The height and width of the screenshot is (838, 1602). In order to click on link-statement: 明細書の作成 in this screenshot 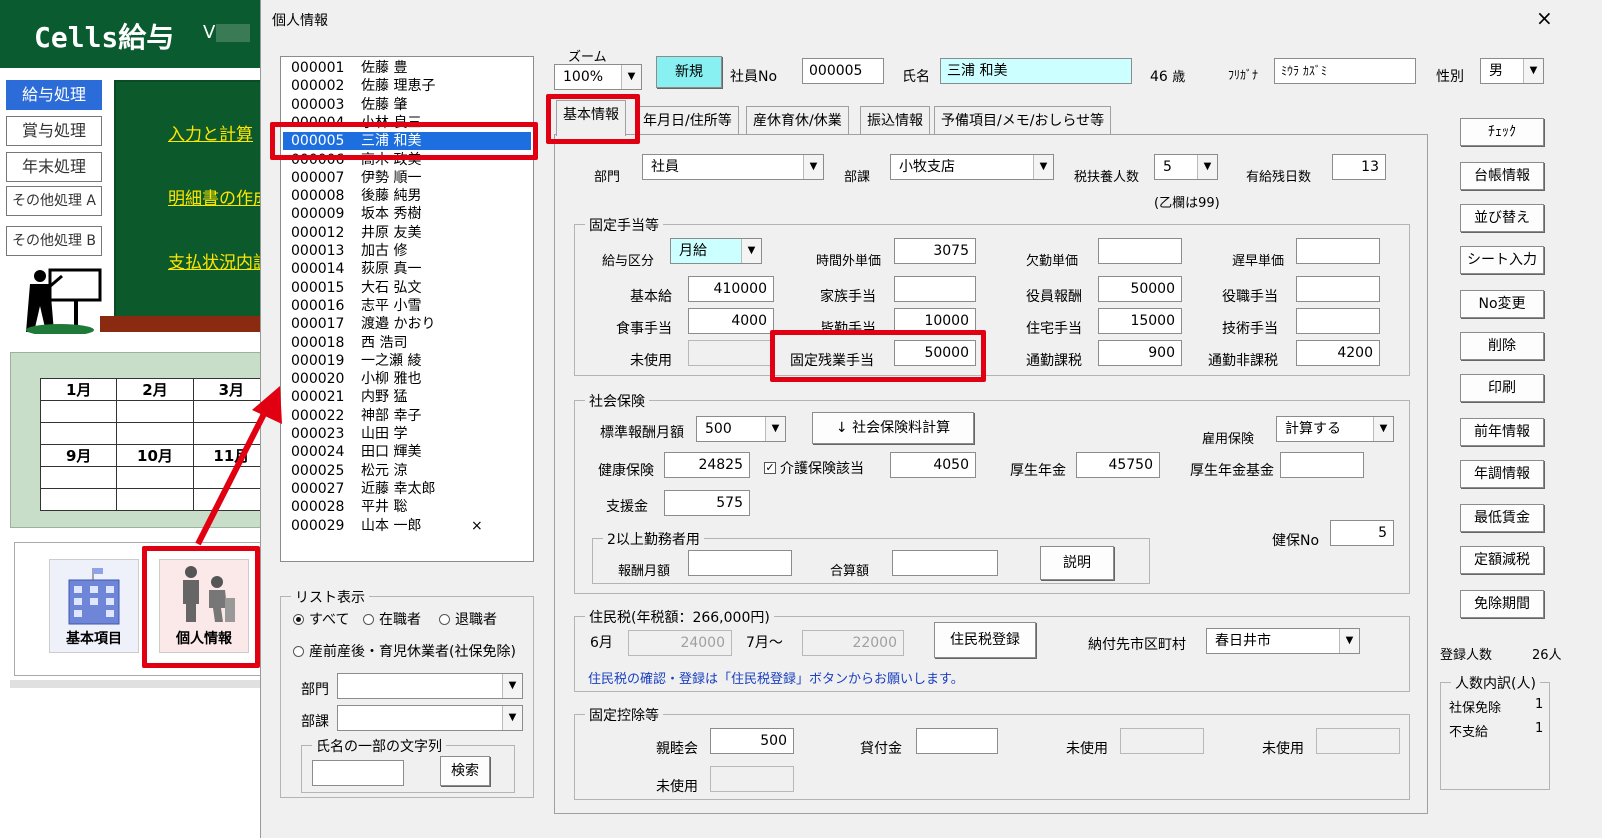, I will do `click(219, 196)`.